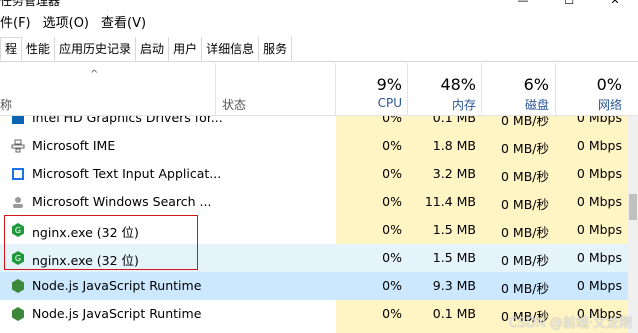  I want to click on cpu-total: 9%, so click(370, 84).